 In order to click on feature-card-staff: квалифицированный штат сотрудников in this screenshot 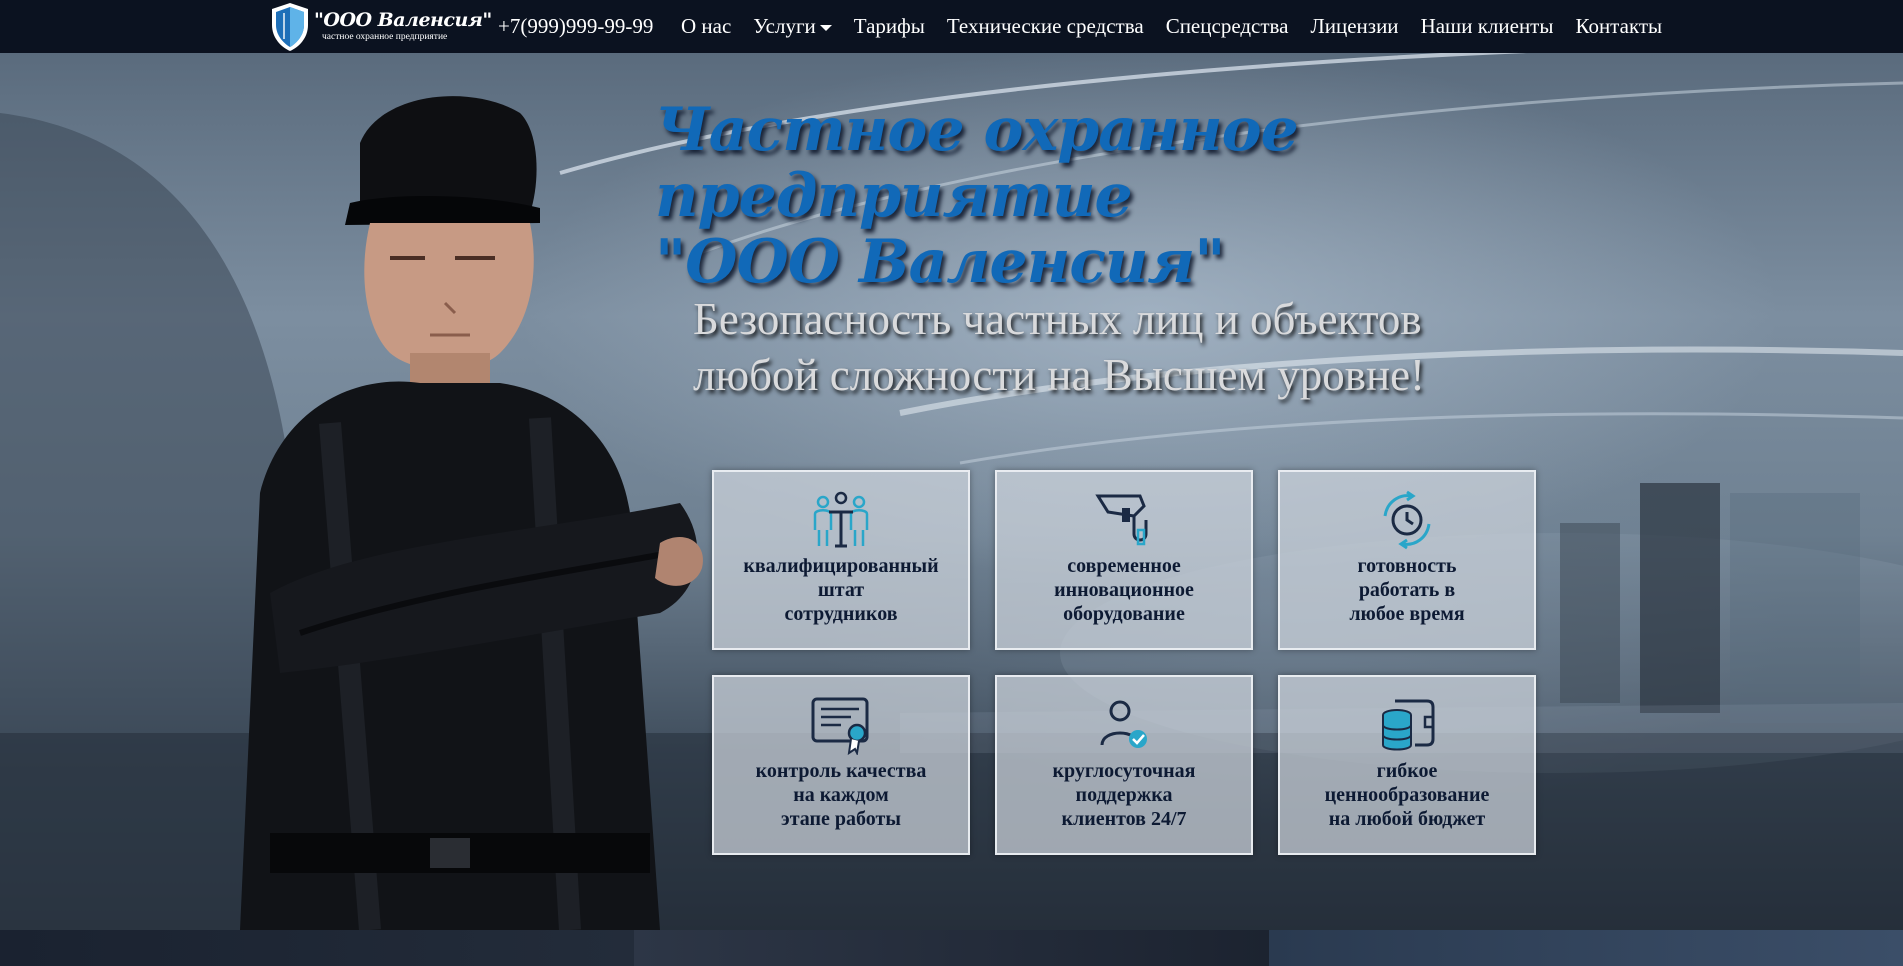, I will do `click(841, 560)`.